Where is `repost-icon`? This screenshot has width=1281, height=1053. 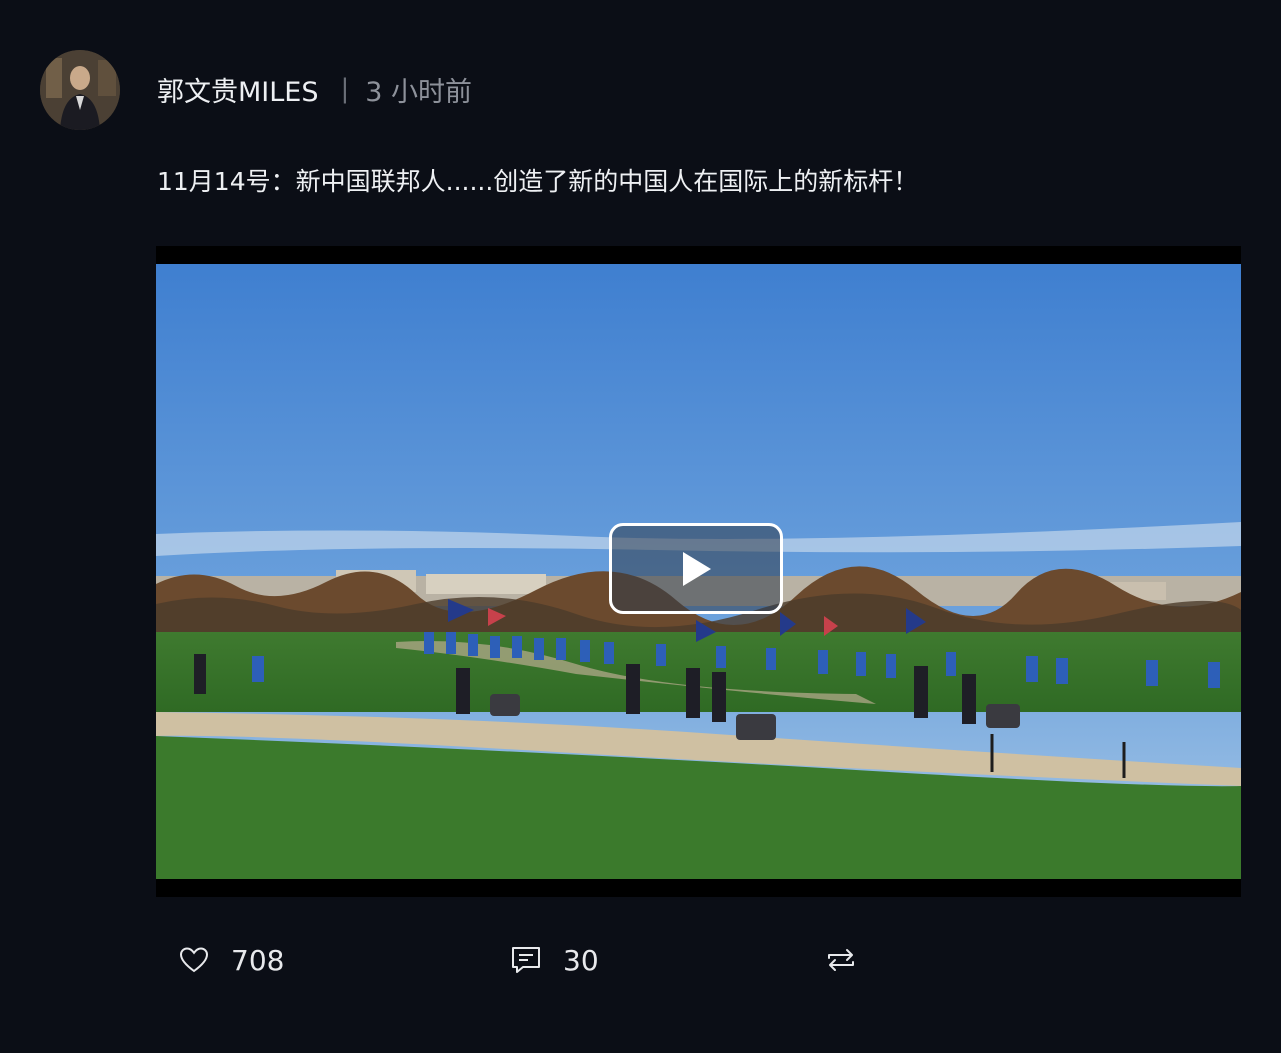 repost-icon is located at coordinates (841, 960).